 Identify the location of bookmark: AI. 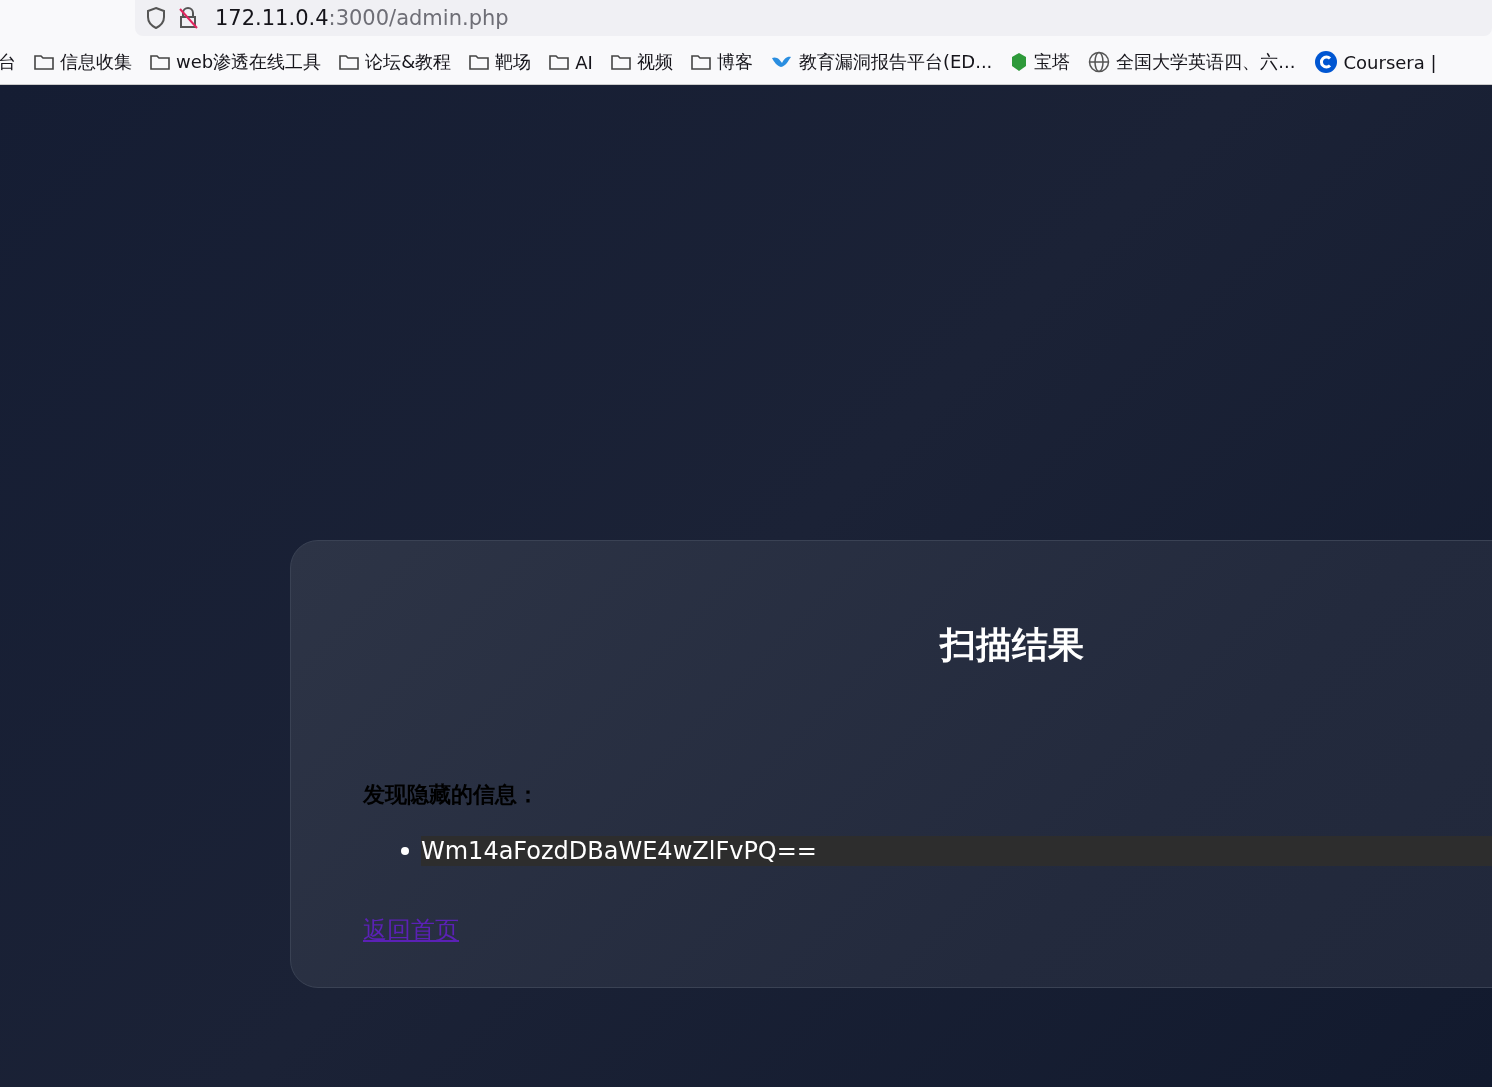
(571, 62).